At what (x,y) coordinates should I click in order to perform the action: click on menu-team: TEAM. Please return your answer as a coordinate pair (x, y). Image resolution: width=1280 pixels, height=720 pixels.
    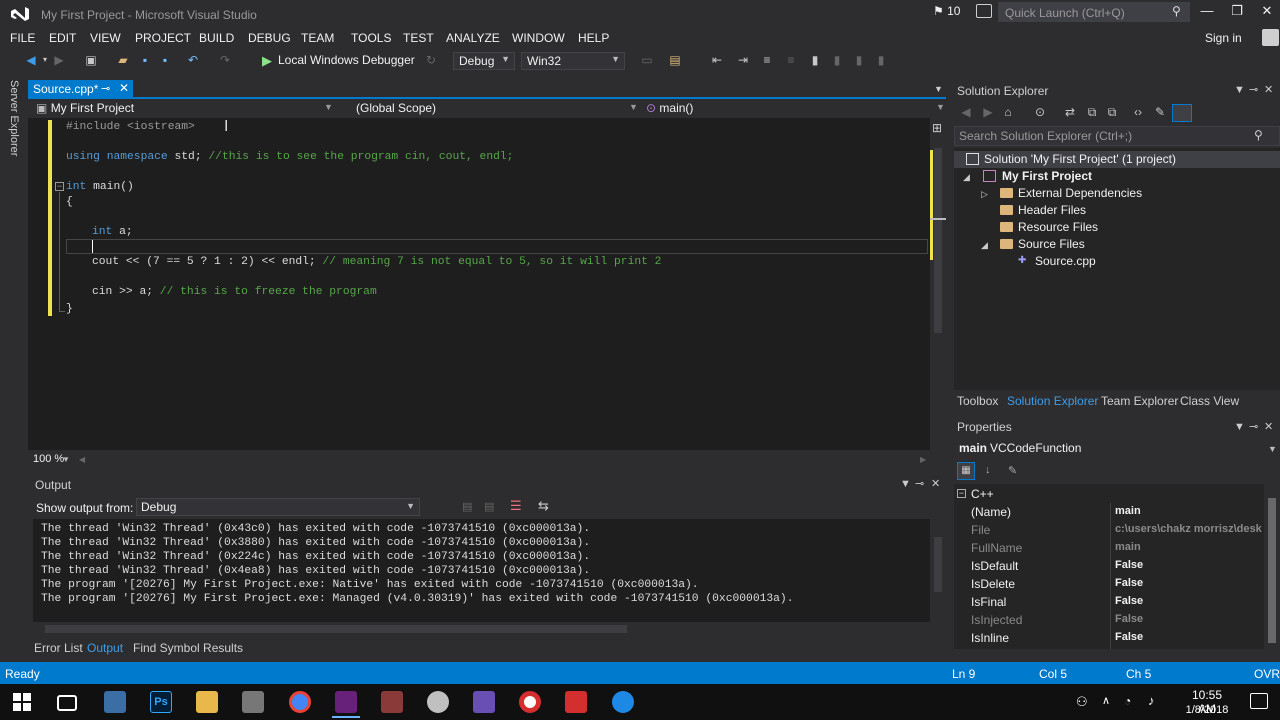
    Looking at the image, I should click on (317, 38).